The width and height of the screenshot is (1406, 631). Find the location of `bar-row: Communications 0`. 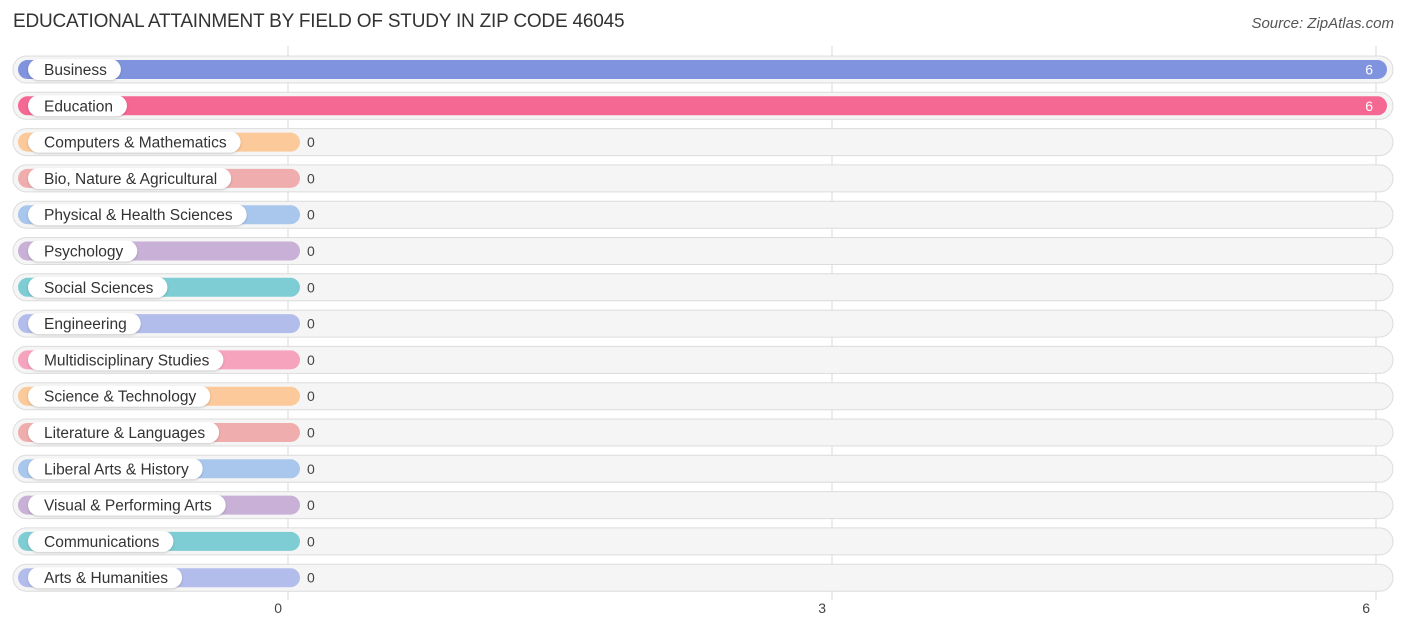

bar-row: Communications 0 is located at coordinates (703, 541).